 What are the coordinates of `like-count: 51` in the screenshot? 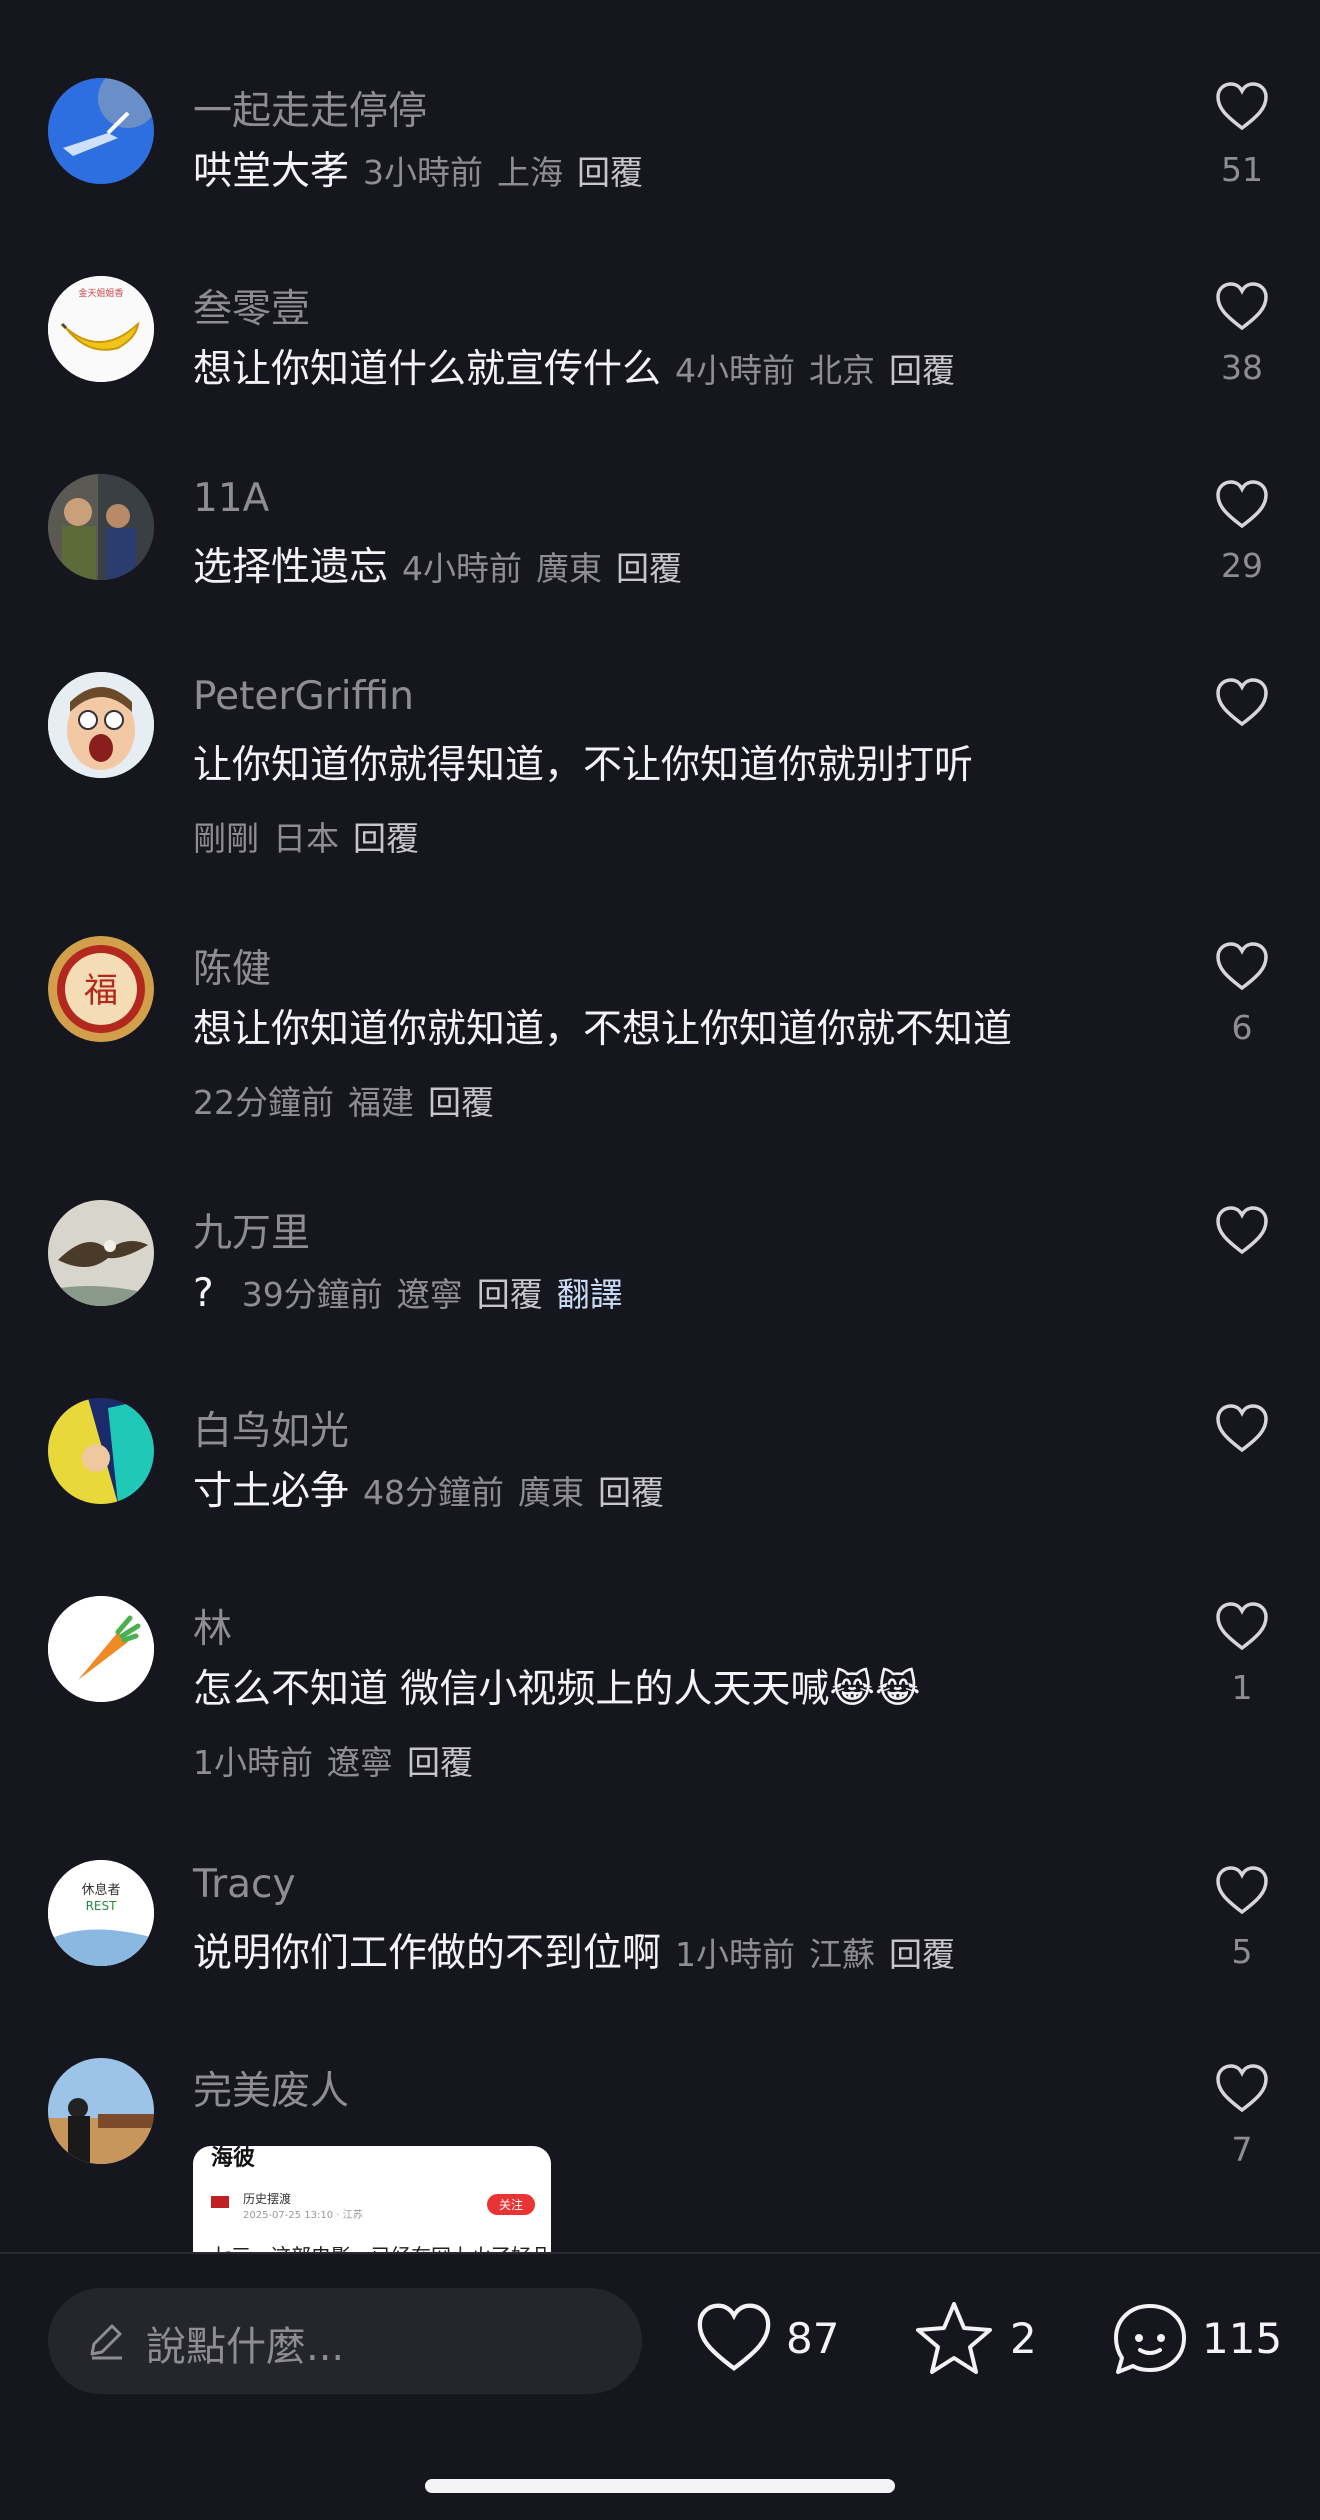 It's located at (1242, 169).